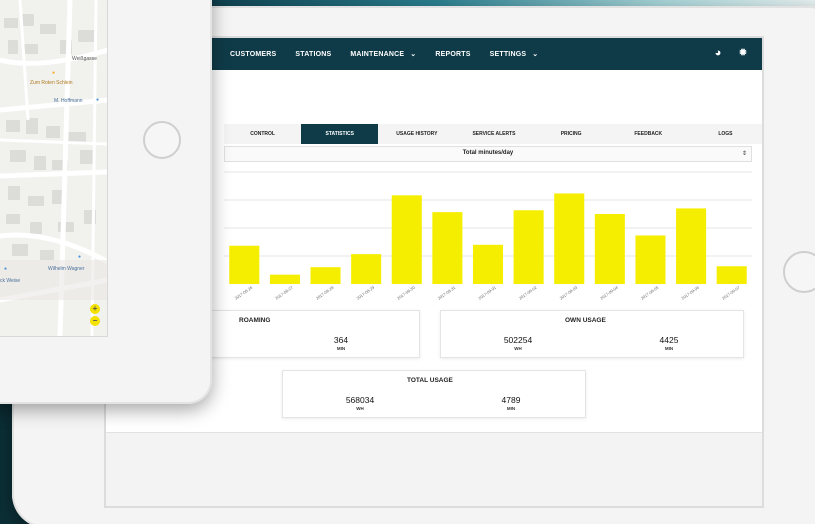 This screenshot has height=524, width=815. Describe the element at coordinates (416, 134) in the screenshot. I see `tab-usage-history: USAGE HISTORY` at that location.